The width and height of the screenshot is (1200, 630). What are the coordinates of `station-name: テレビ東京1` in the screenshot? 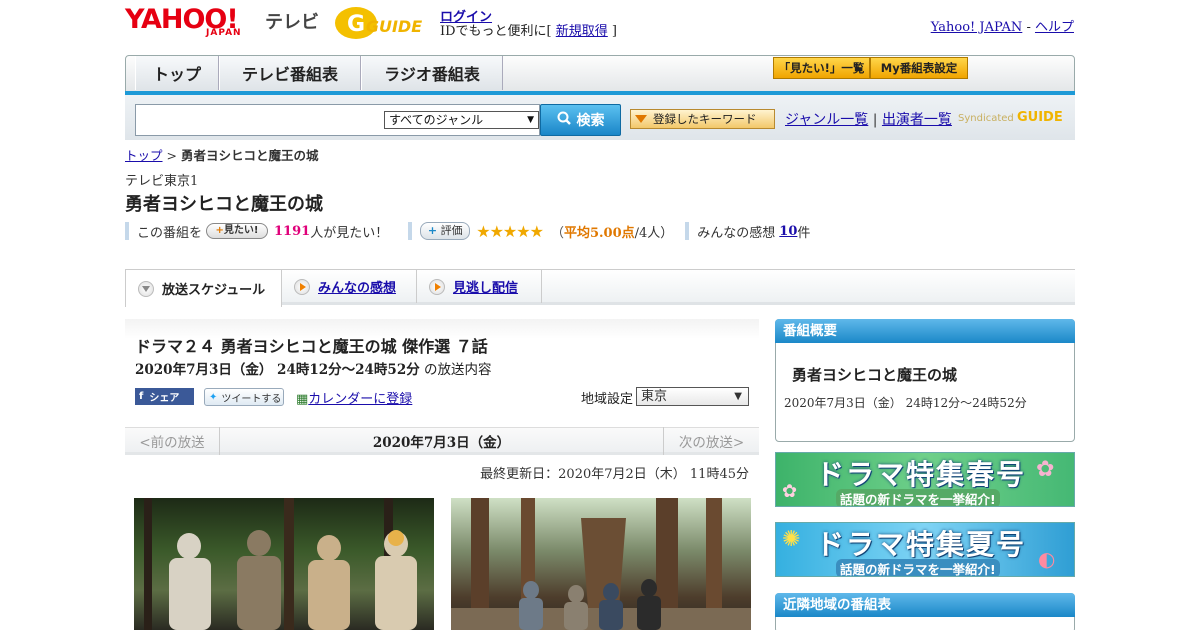 It's located at (162, 181).